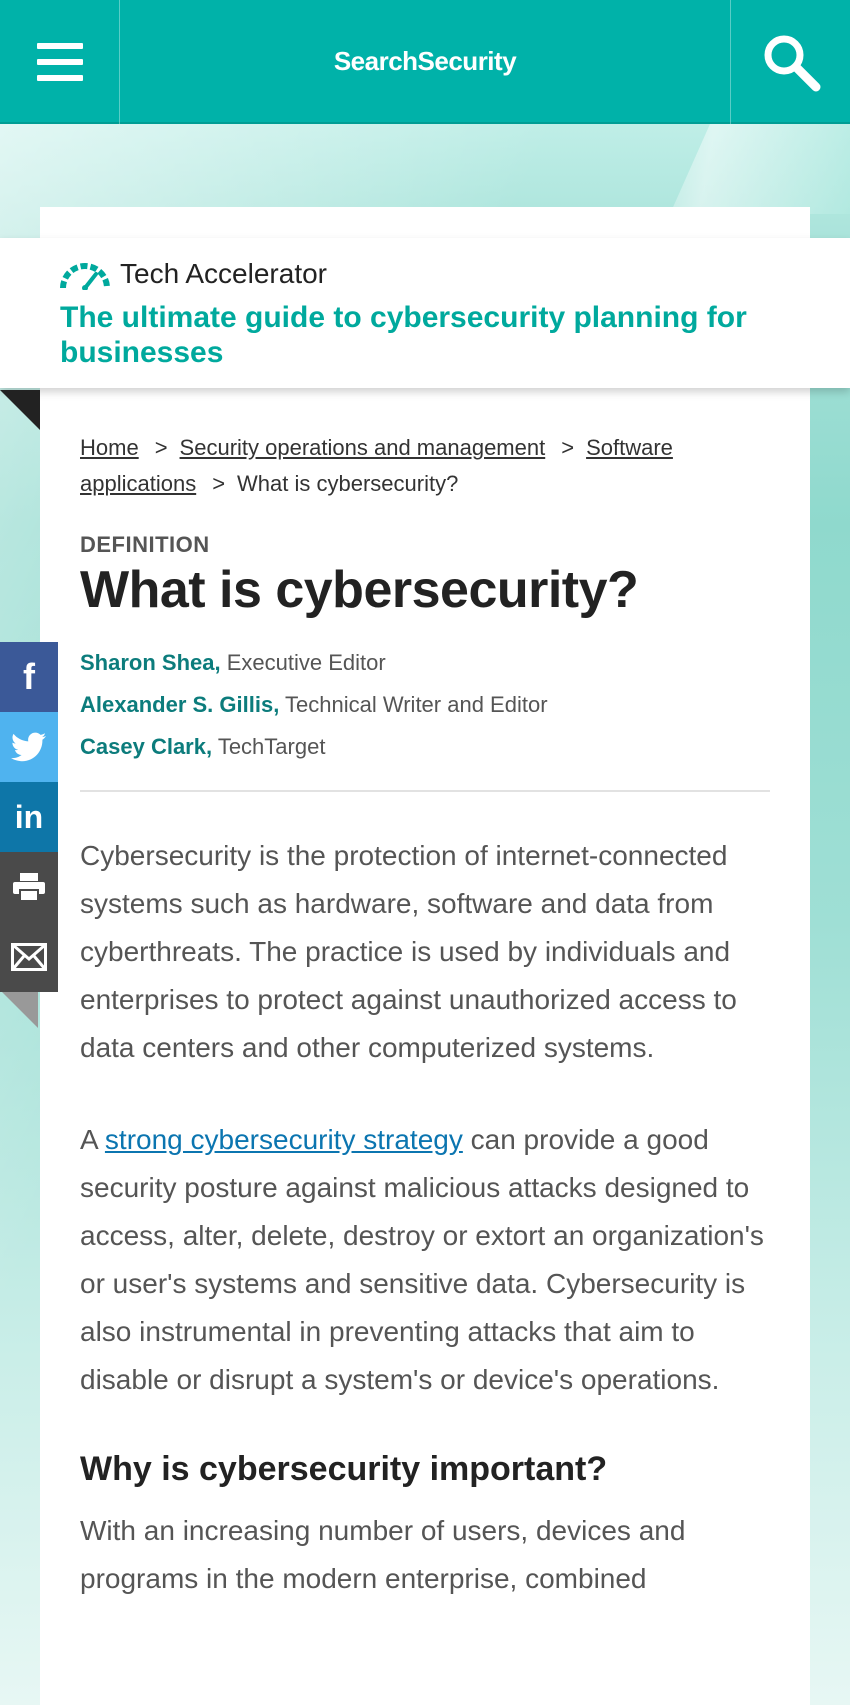 The width and height of the screenshot is (850, 1705). Describe the element at coordinates (284, 1139) in the screenshot. I see `strategy-link: strong cybersecurity strategy` at that location.